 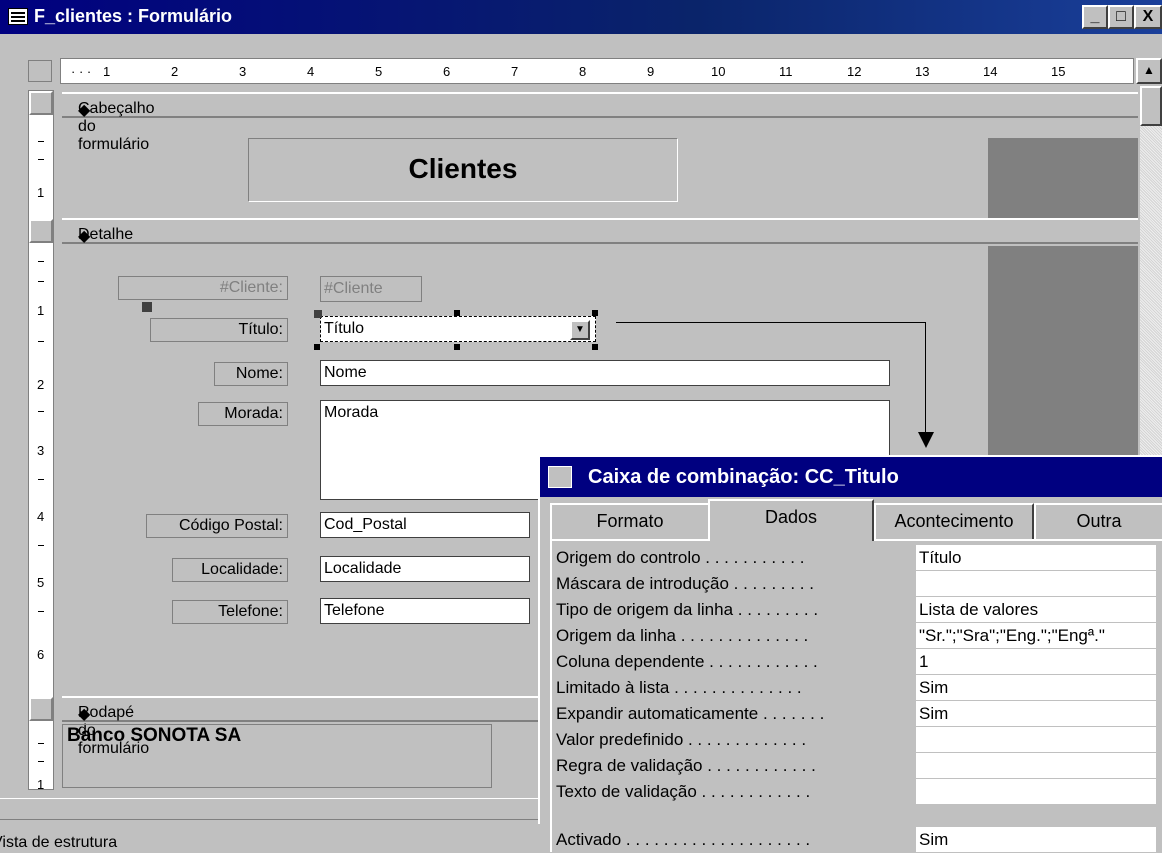 What do you see at coordinates (515, 71) in the screenshot?
I see `ruler-mark: 7` at bounding box center [515, 71].